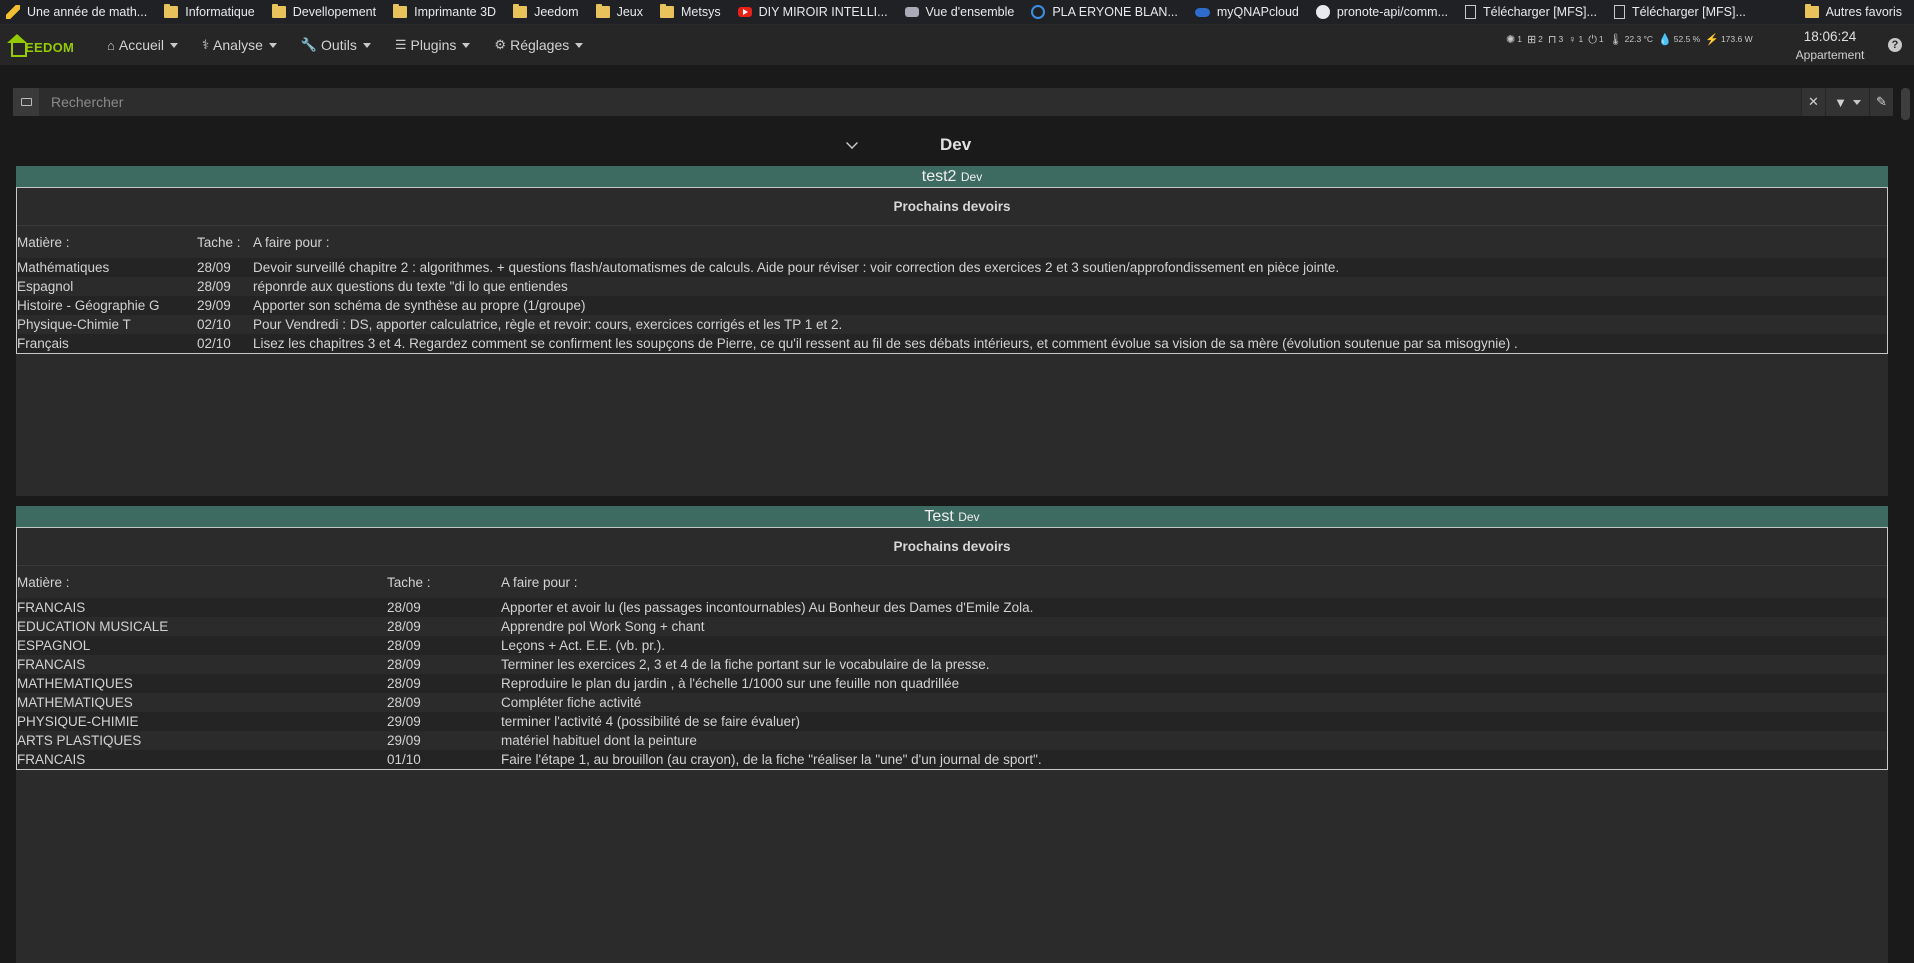  Describe the element at coordinates (1194, 740) in the screenshot. I see `row-task: matériel habituel dont la peinture` at that location.